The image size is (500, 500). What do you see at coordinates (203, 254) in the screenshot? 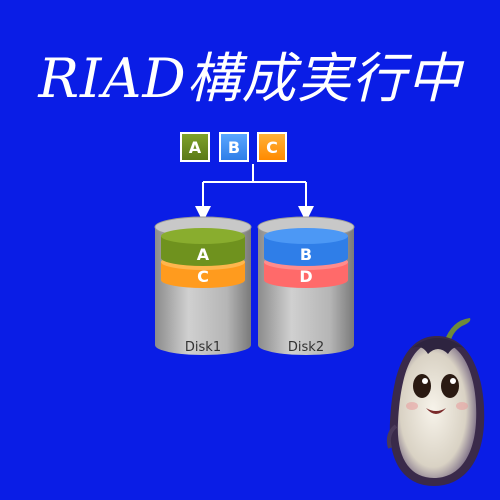
I see `disk-1-segment-a-label: A` at bounding box center [203, 254].